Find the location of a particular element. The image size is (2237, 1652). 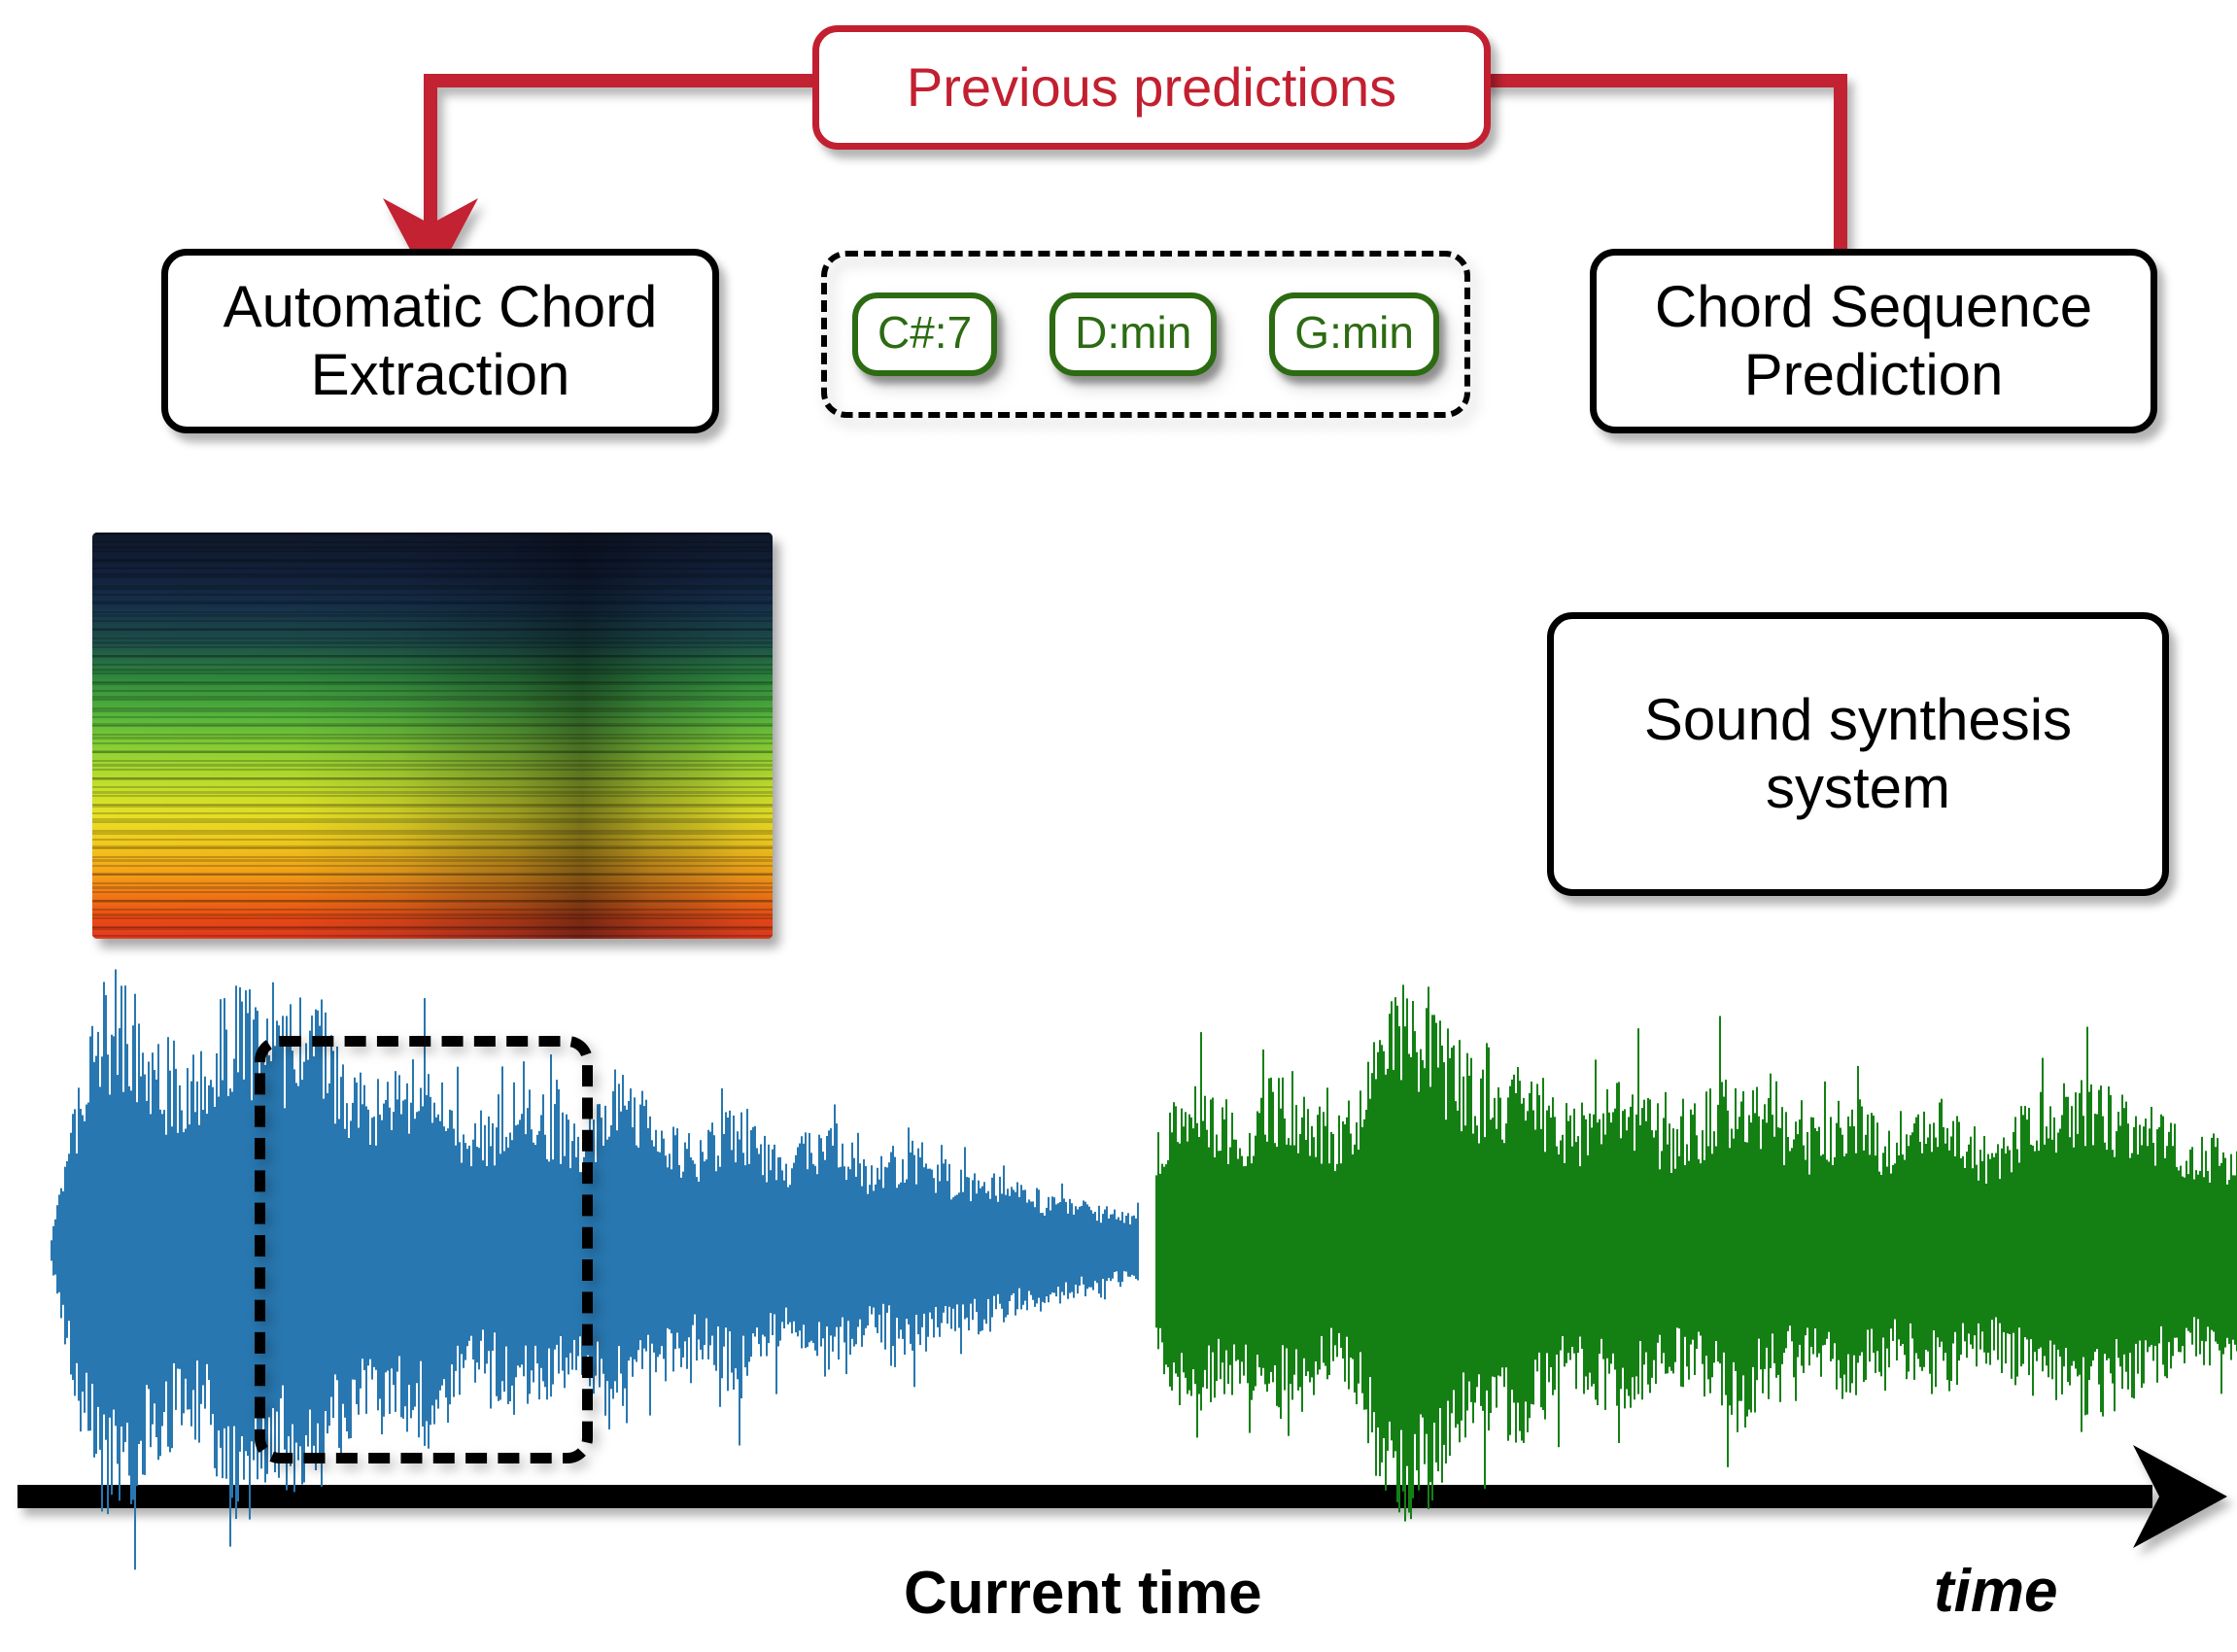

chord-sequence-prediction-box: Chord Sequence Prediction is located at coordinates (1874, 341).